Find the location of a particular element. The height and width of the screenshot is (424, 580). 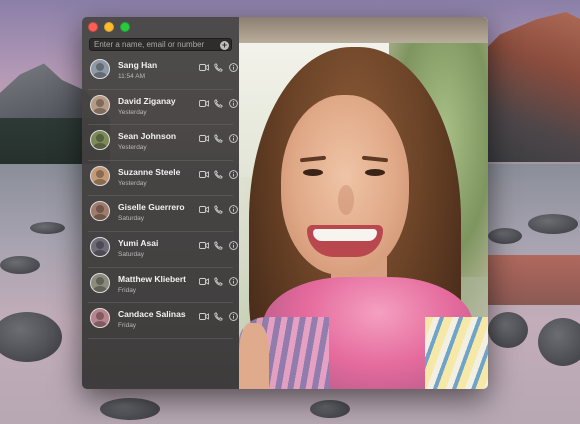

person-face is located at coordinates (345, 185).